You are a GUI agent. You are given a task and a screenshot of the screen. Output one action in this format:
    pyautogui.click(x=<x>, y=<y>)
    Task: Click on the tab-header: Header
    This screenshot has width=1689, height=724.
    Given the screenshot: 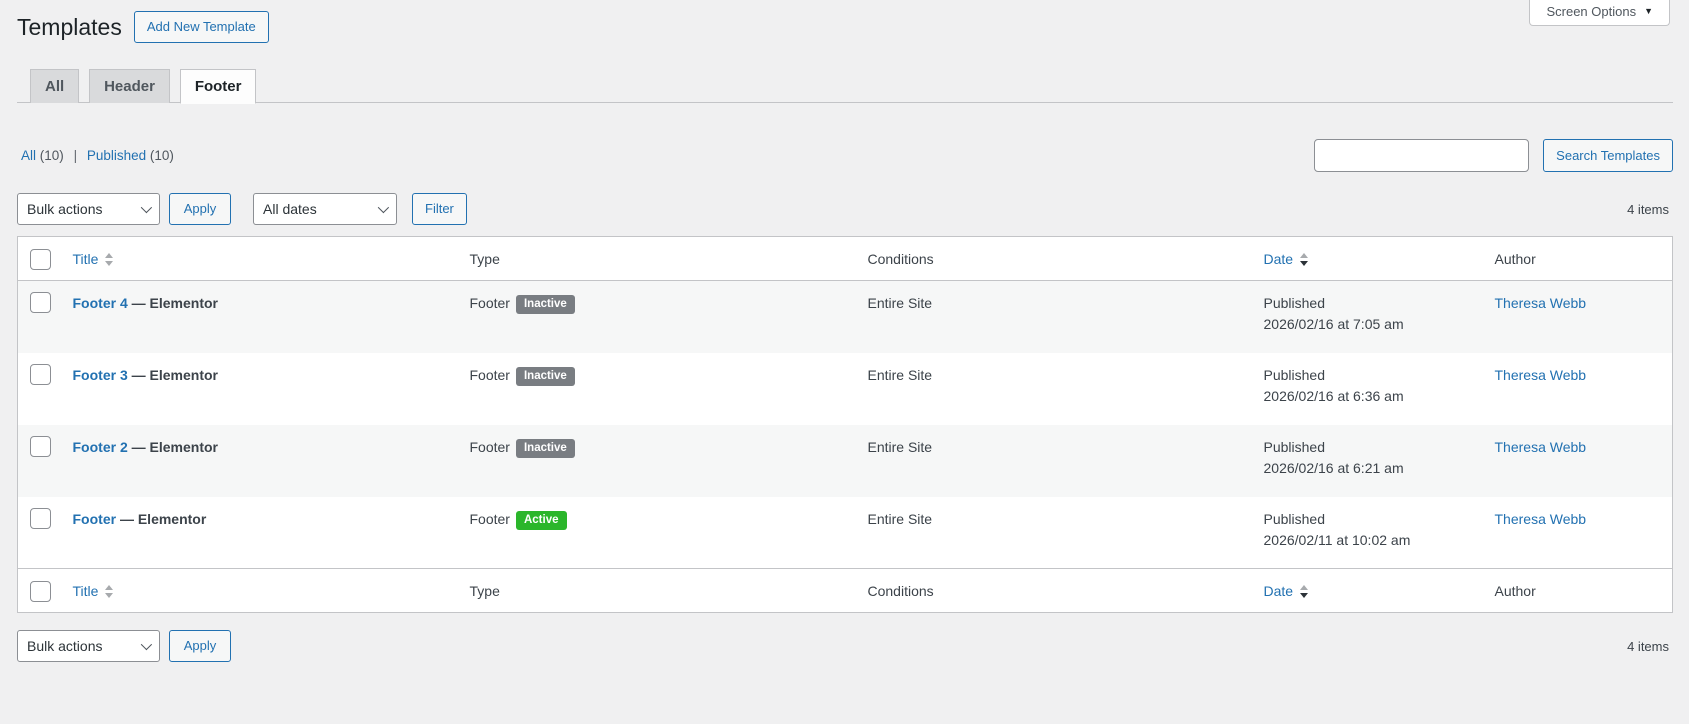 What is the action you would take?
    pyautogui.click(x=129, y=86)
    